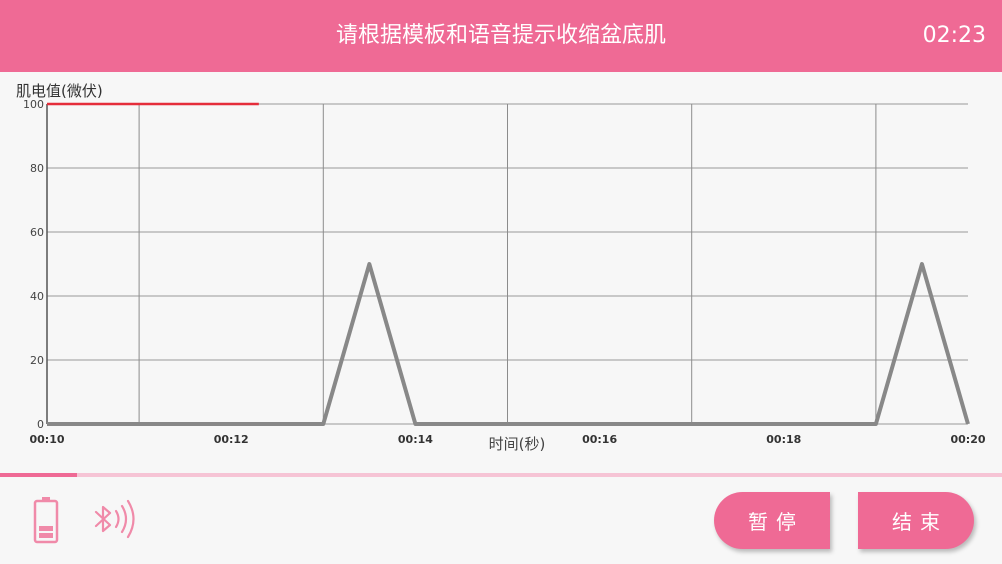  I want to click on x-tick-label: 00:12, so click(231, 439).